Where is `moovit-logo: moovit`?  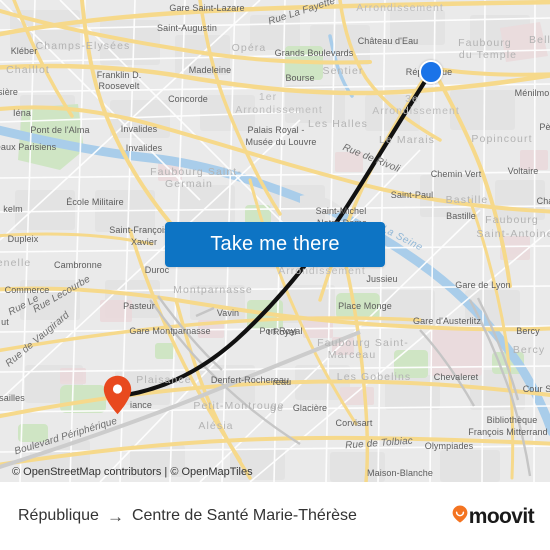 moovit-logo: moovit is located at coordinates (493, 516).